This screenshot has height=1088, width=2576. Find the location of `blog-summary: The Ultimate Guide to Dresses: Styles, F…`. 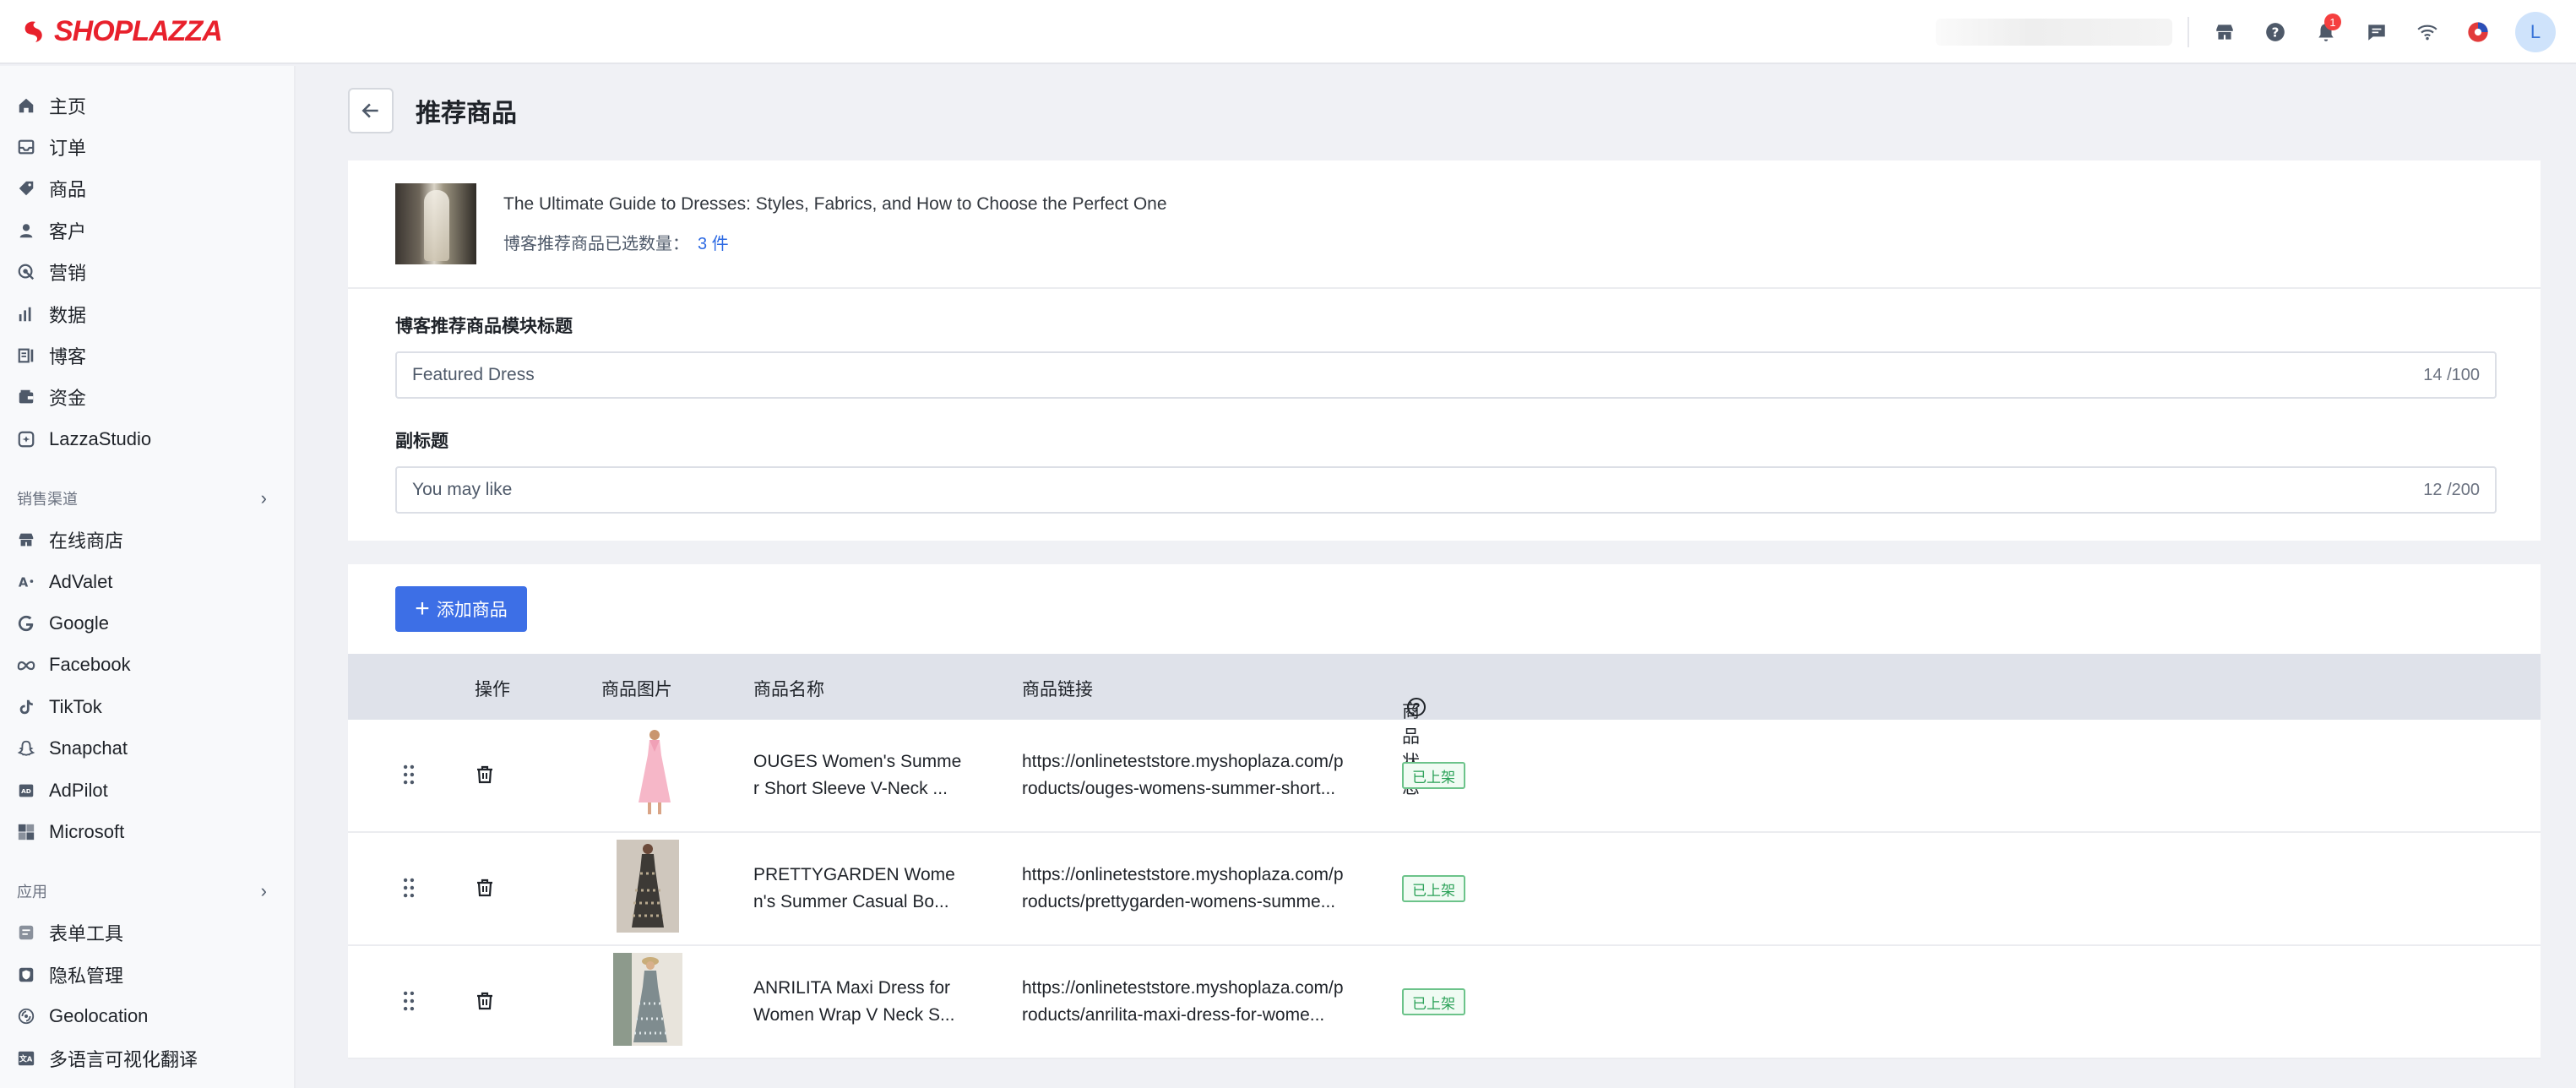

blog-summary: The Ultimate Guide to Dresses: Styles, F… is located at coordinates (1444, 224).